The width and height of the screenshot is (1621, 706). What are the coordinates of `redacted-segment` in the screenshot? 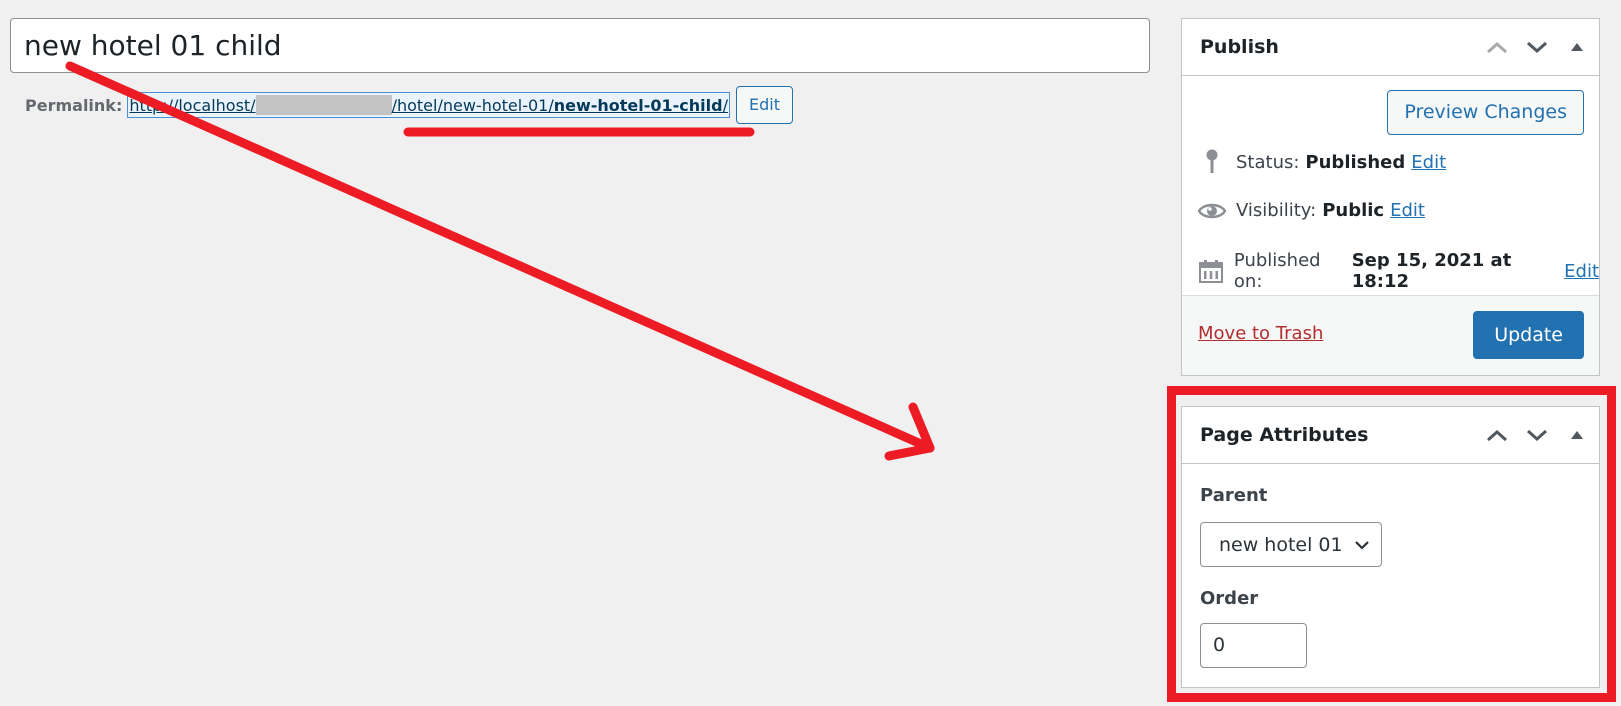 It's located at (323, 105).